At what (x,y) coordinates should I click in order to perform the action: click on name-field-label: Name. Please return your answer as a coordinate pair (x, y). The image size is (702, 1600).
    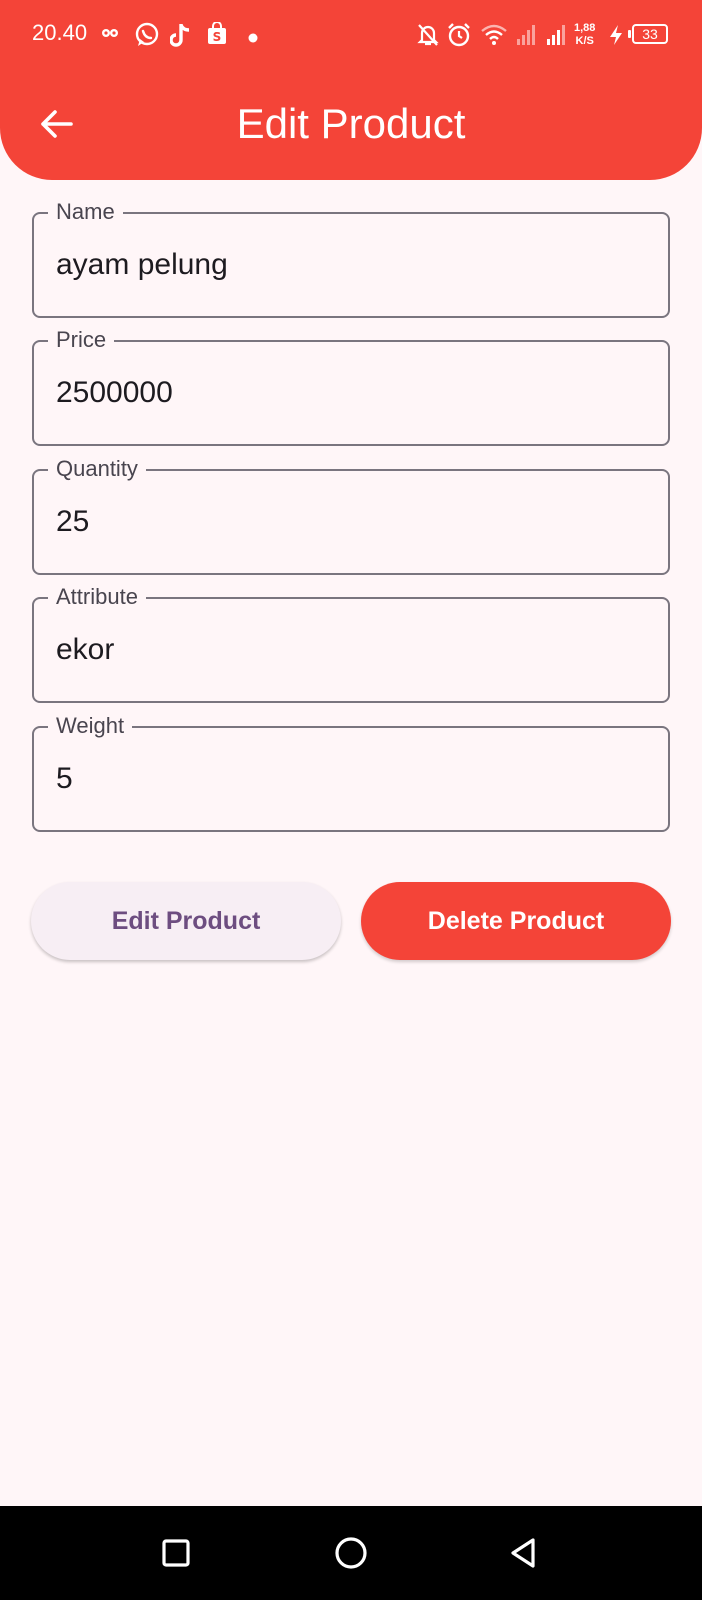
    Looking at the image, I should click on (85, 212).